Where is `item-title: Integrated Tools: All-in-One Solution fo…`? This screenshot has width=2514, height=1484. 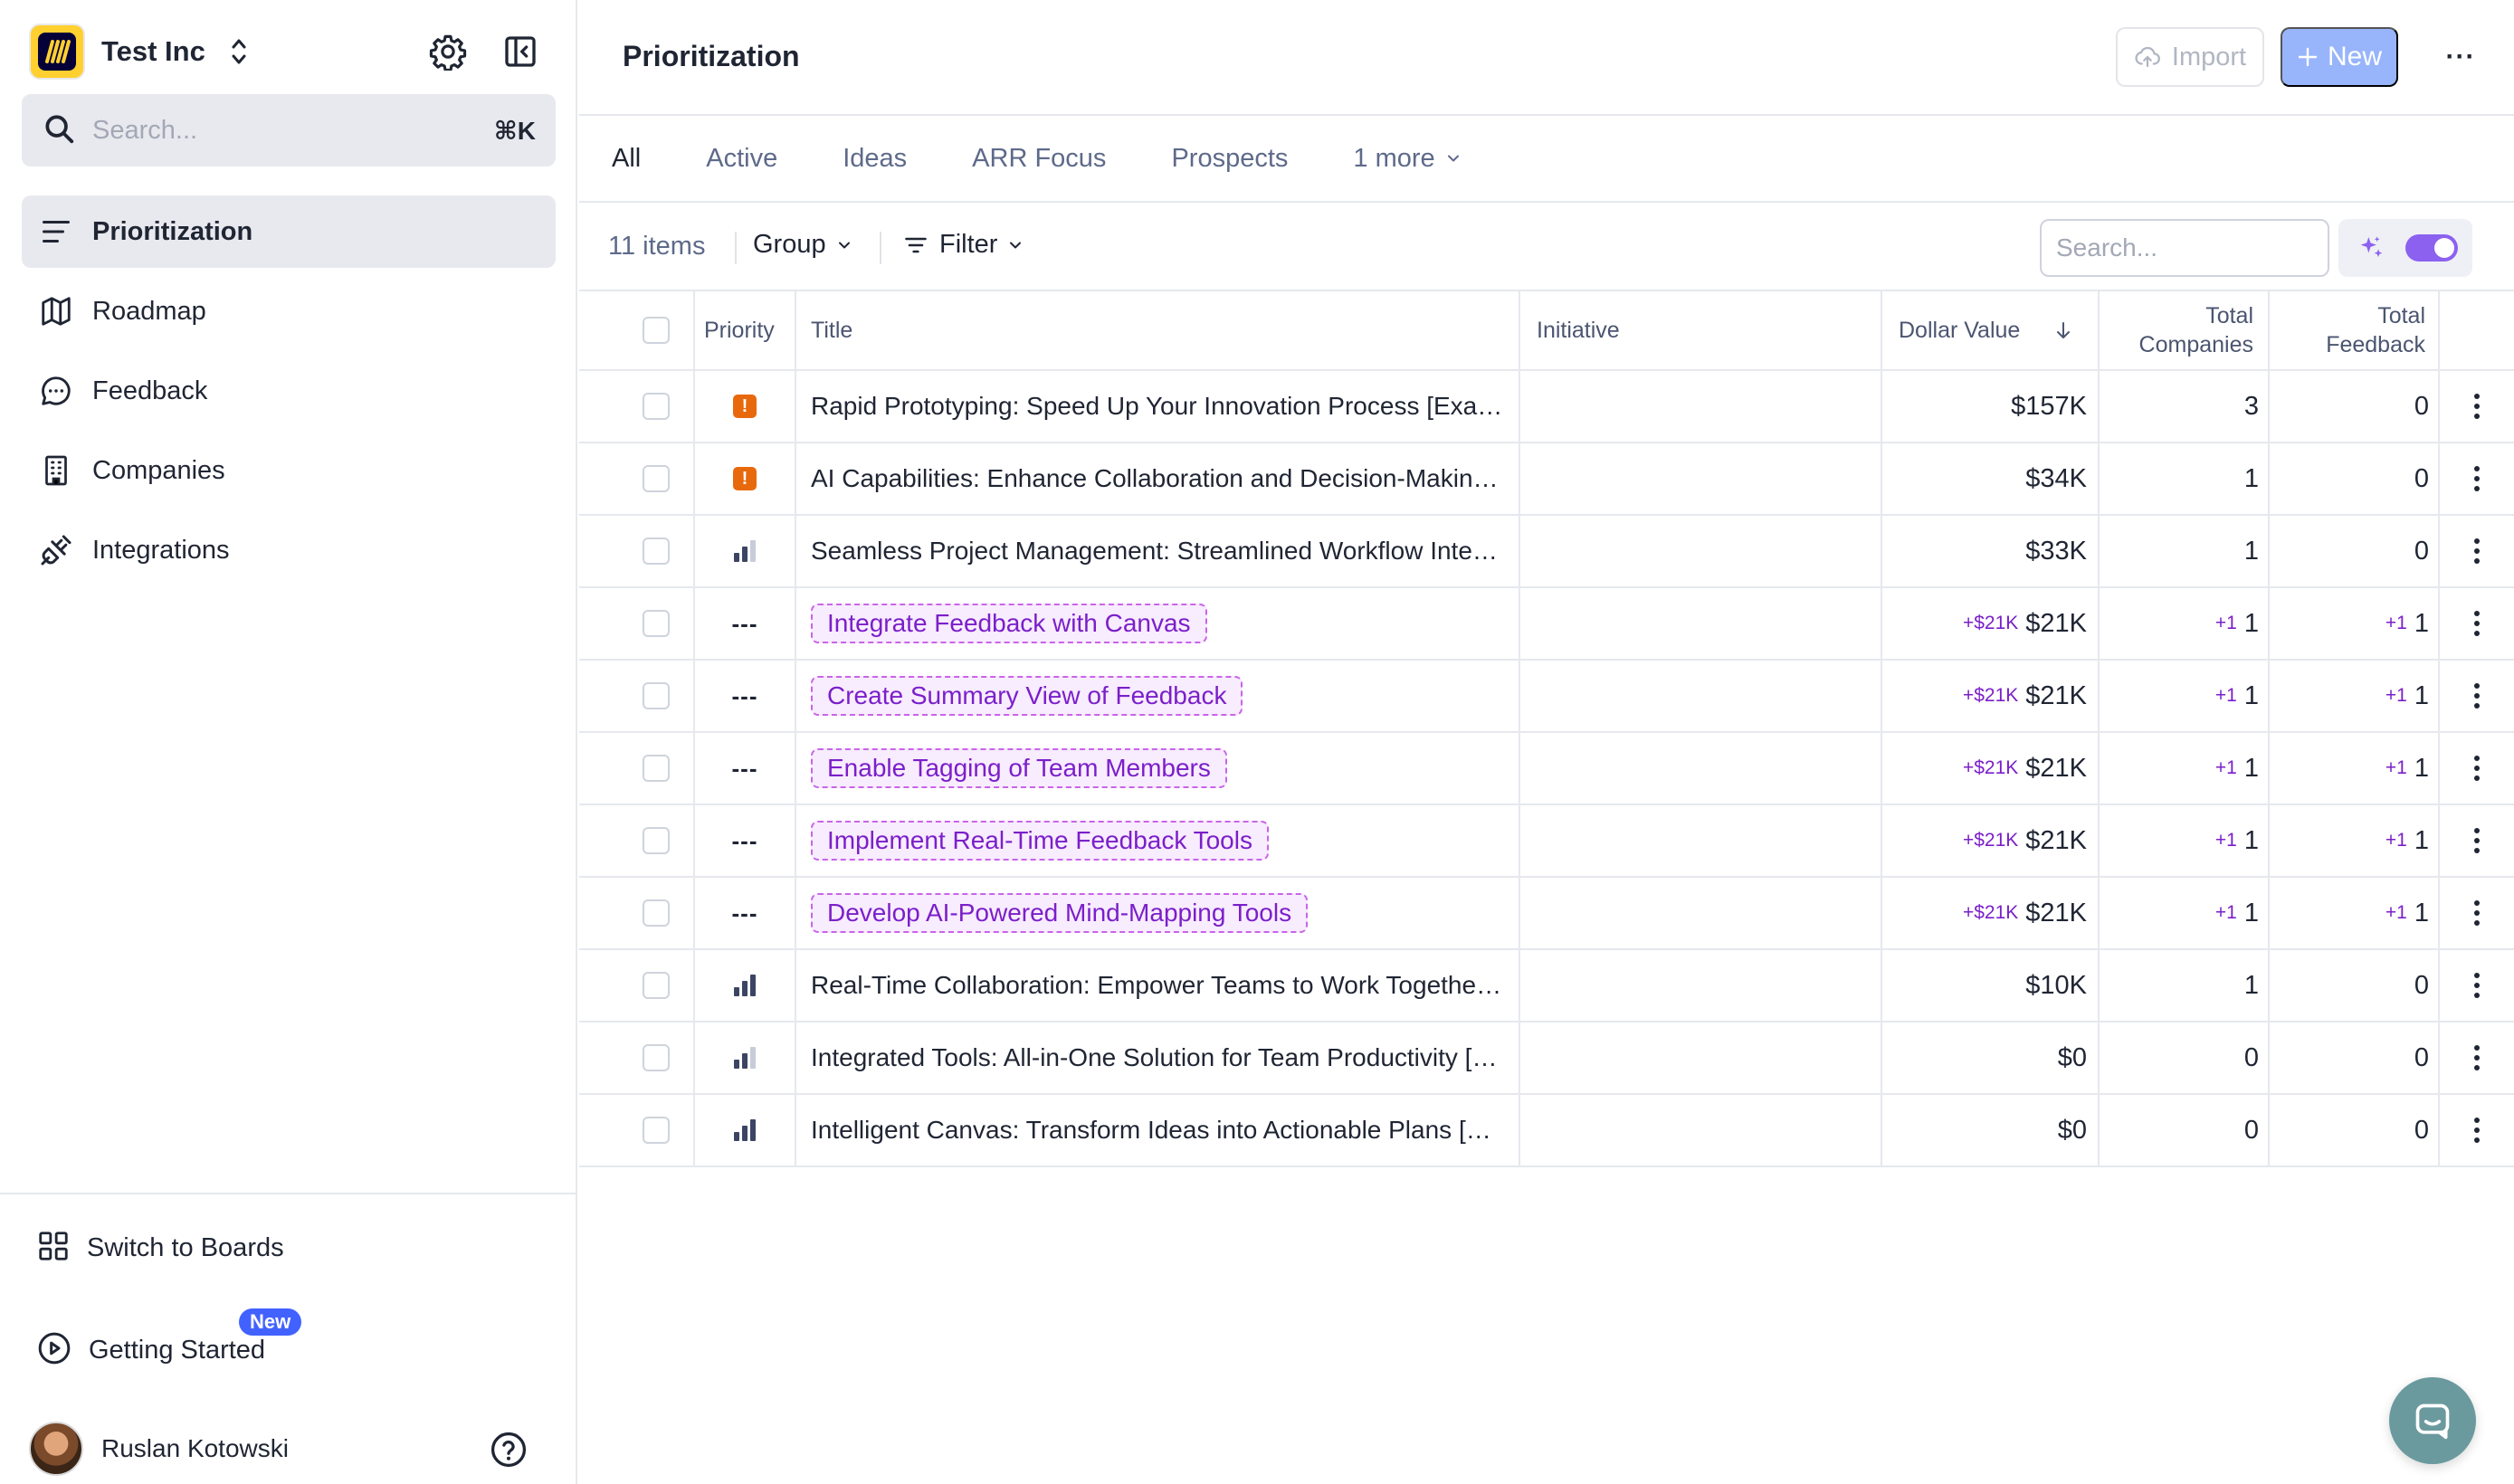
item-title: Integrated Tools: All-in-One Solution fo… is located at coordinates (1159, 1057).